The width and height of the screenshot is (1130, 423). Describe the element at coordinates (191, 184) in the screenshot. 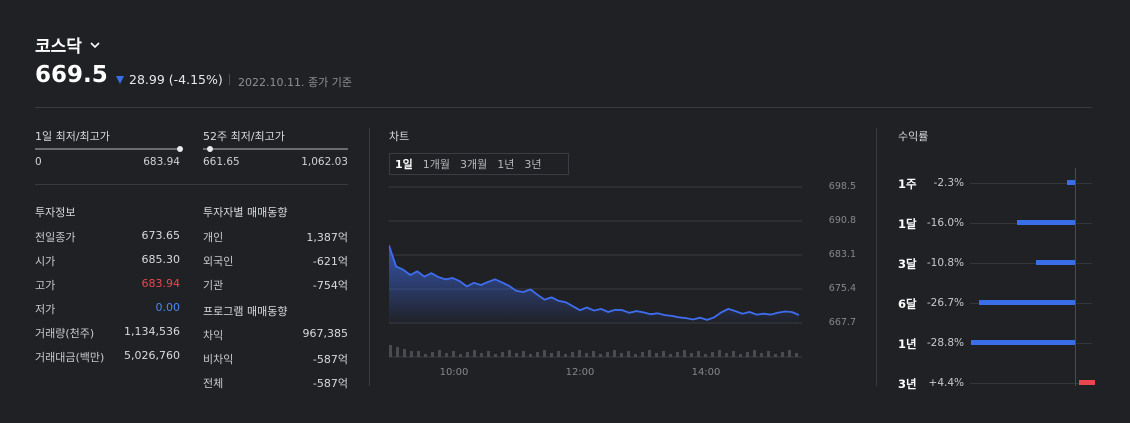

I see `section-divider` at that location.